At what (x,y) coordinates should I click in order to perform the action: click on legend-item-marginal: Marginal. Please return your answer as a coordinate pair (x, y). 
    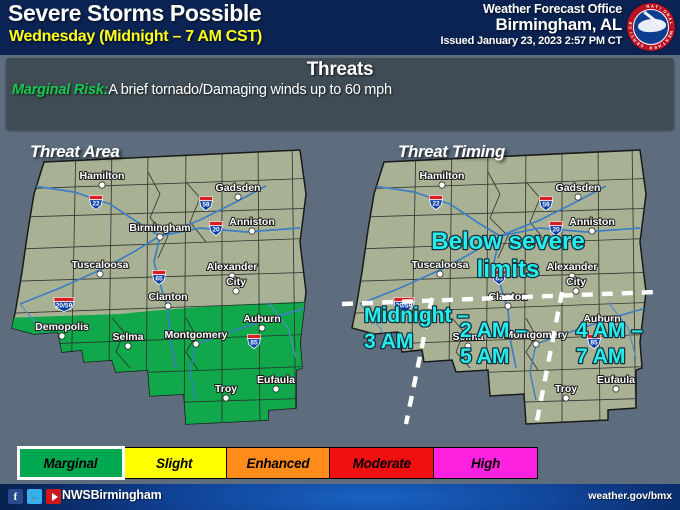
    Looking at the image, I should click on (71, 463).